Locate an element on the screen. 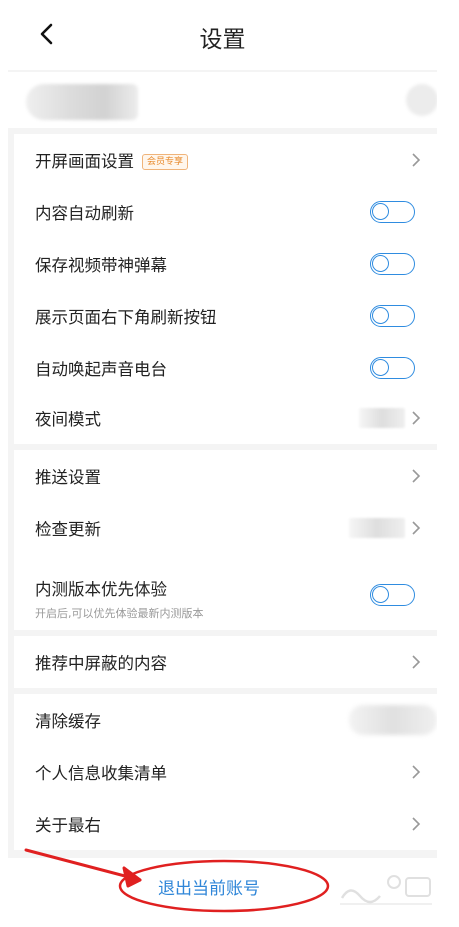  row-blocked-content: 推荐中屏蔽的内容 is located at coordinates (225, 662).